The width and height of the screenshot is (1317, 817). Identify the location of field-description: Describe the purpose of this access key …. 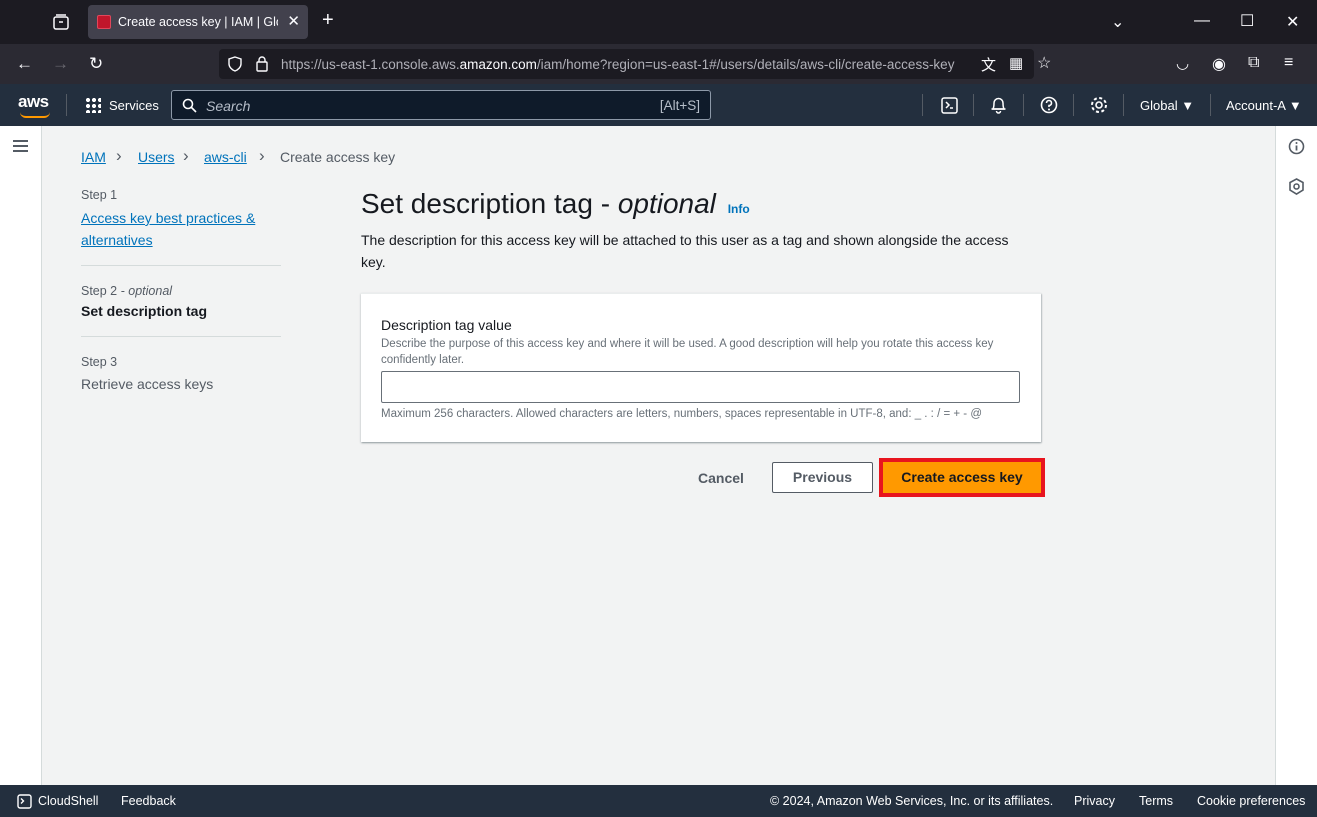
(687, 352).